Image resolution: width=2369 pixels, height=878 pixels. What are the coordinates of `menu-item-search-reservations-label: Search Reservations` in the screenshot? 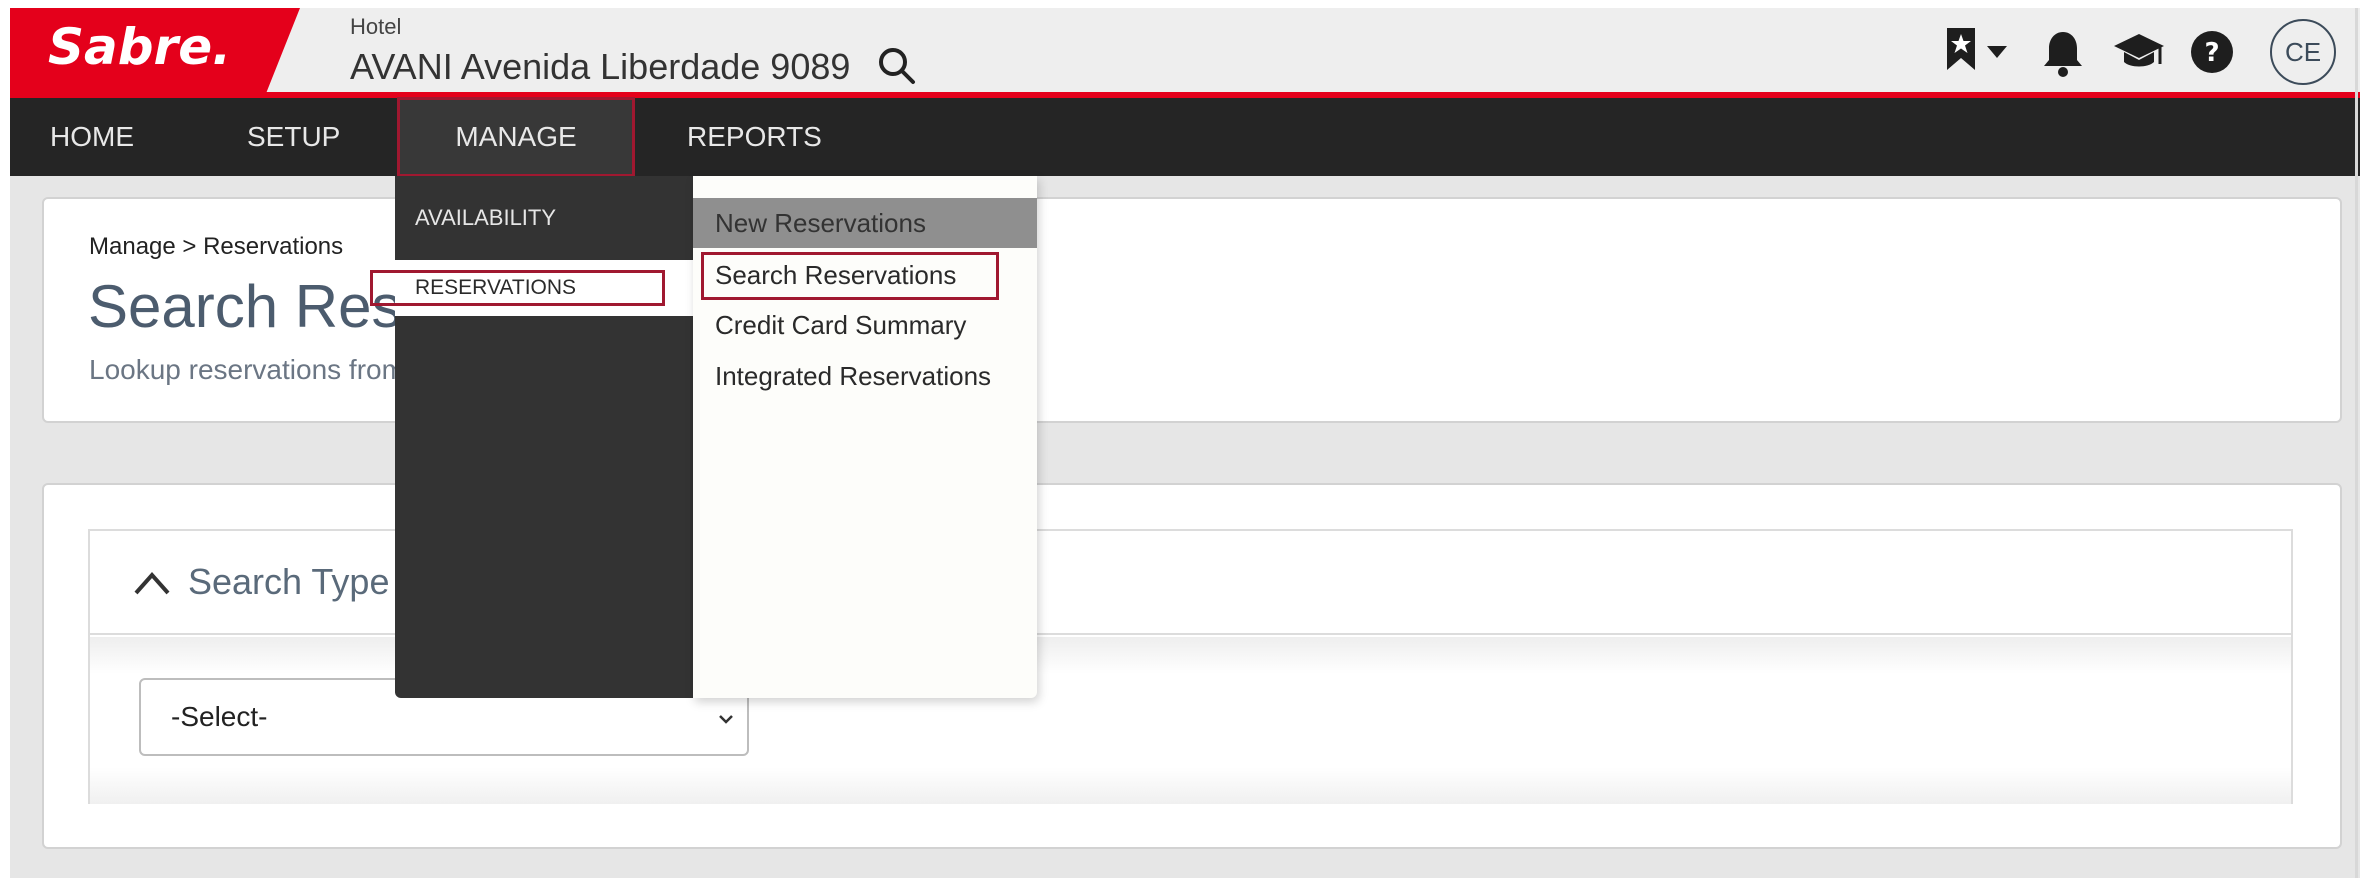 It's located at (836, 274).